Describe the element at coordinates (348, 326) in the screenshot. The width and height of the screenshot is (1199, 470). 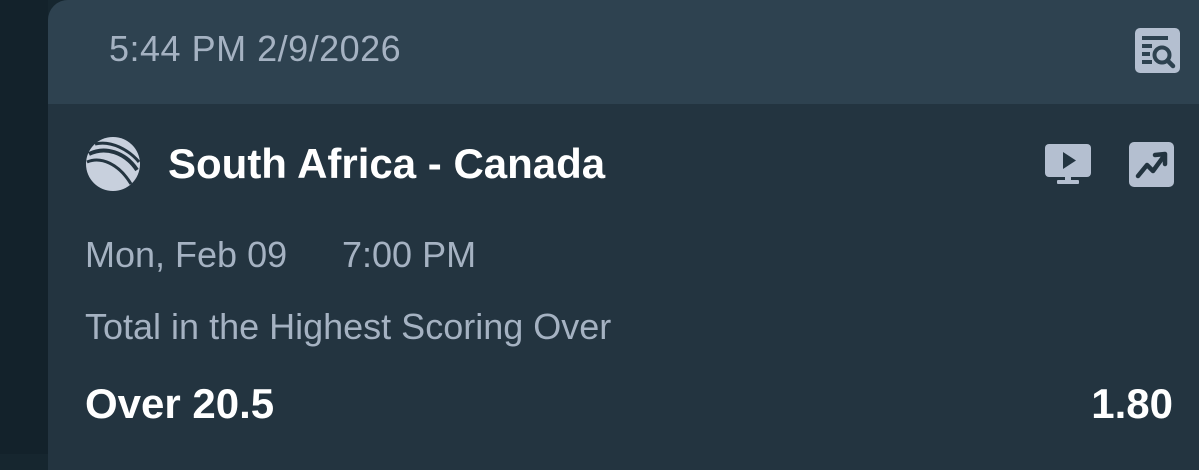
I see `market-name: Total in the Highest Scoring Over` at that location.